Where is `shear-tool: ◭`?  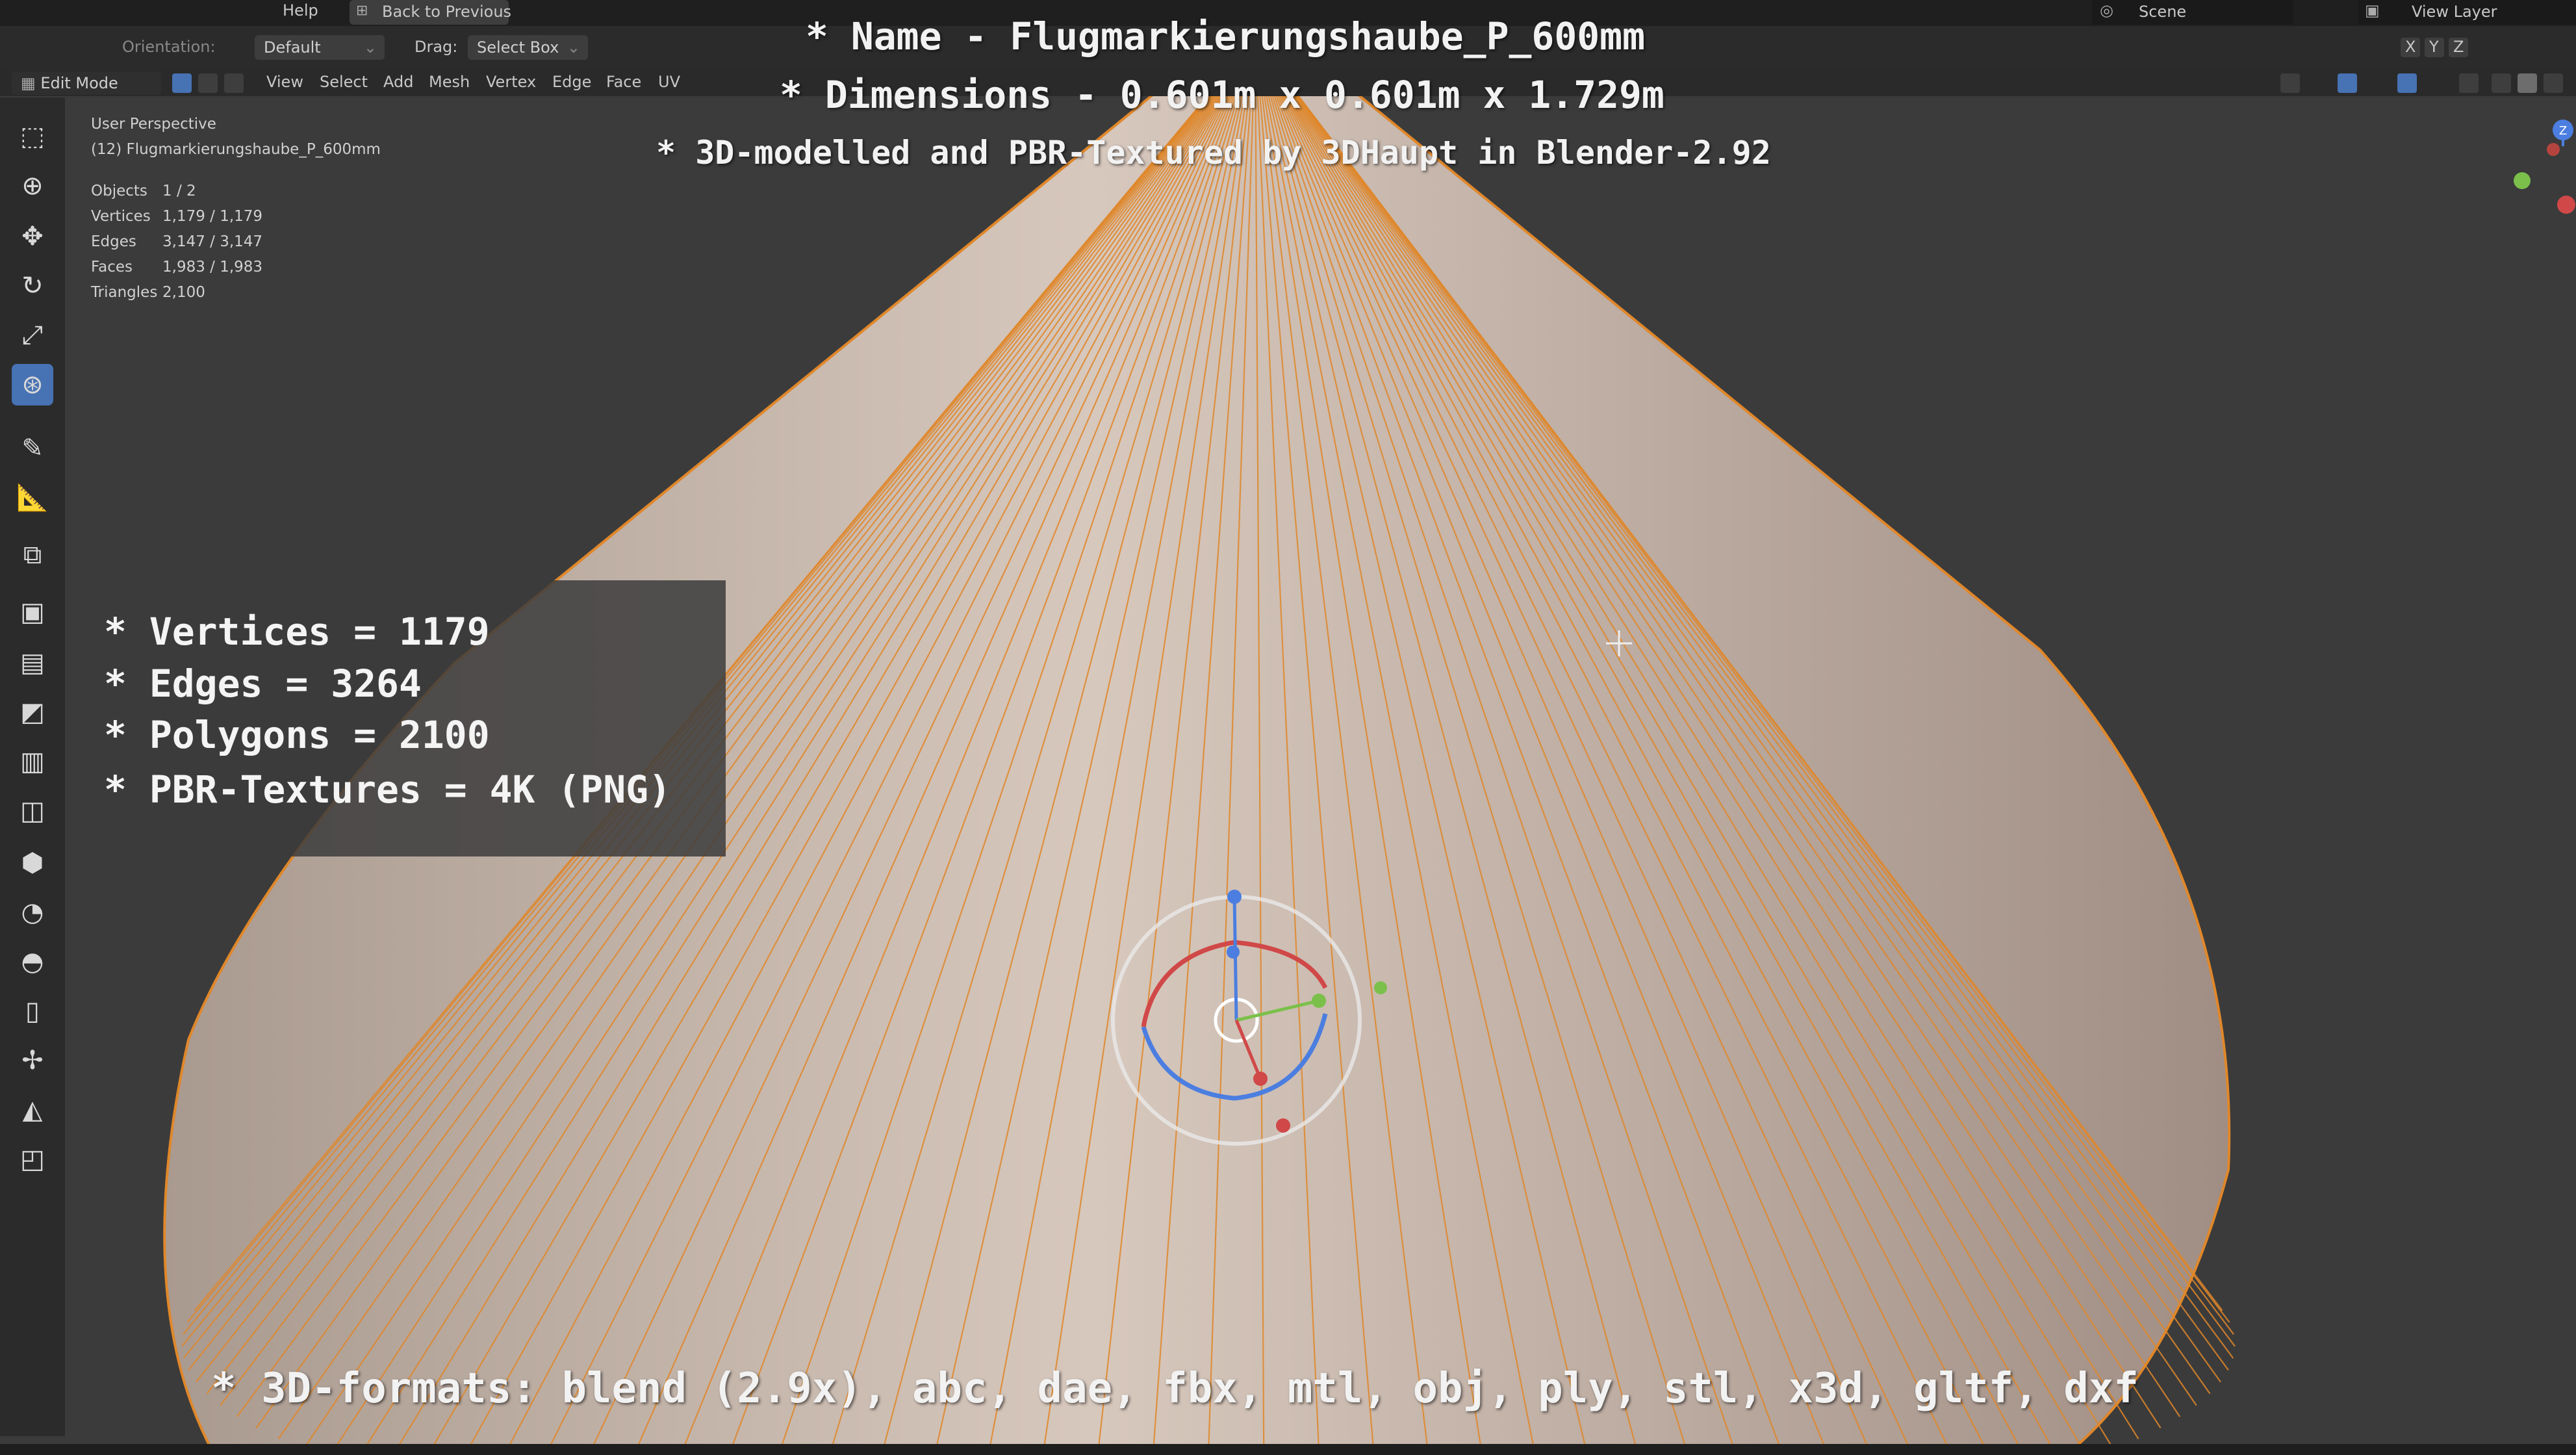 shear-tool: ◭ is located at coordinates (32, 1110).